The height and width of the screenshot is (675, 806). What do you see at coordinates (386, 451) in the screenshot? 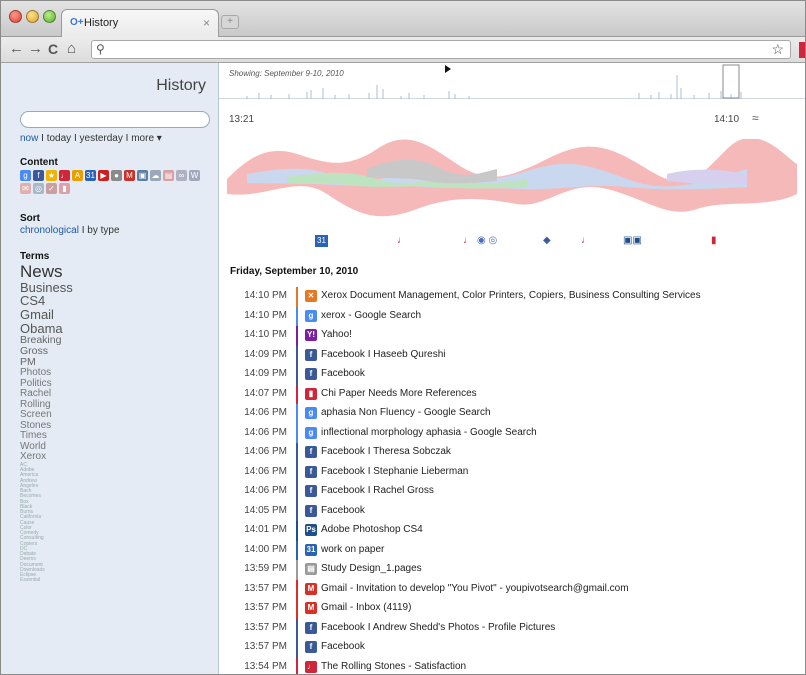
I see `page-title-link: Facebook I Theresa Sobczak` at bounding box center [386, 451].